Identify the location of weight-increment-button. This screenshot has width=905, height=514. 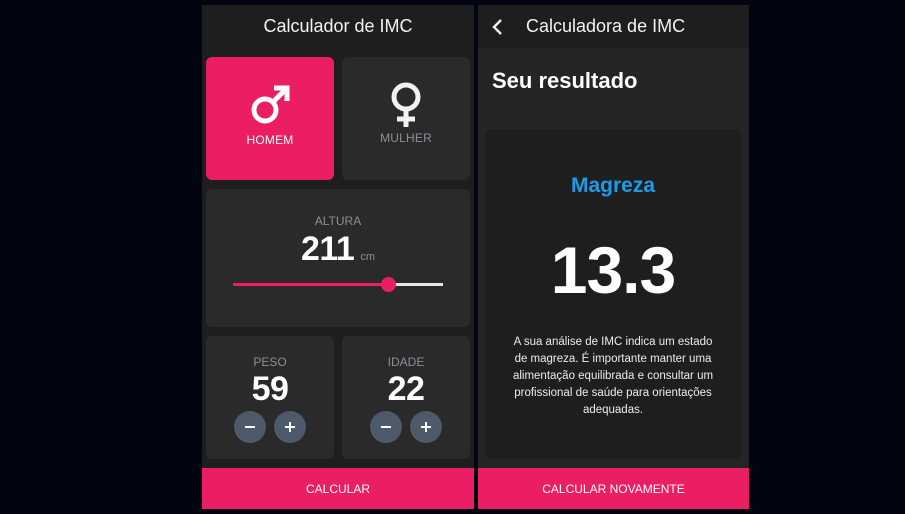
(290, 427).